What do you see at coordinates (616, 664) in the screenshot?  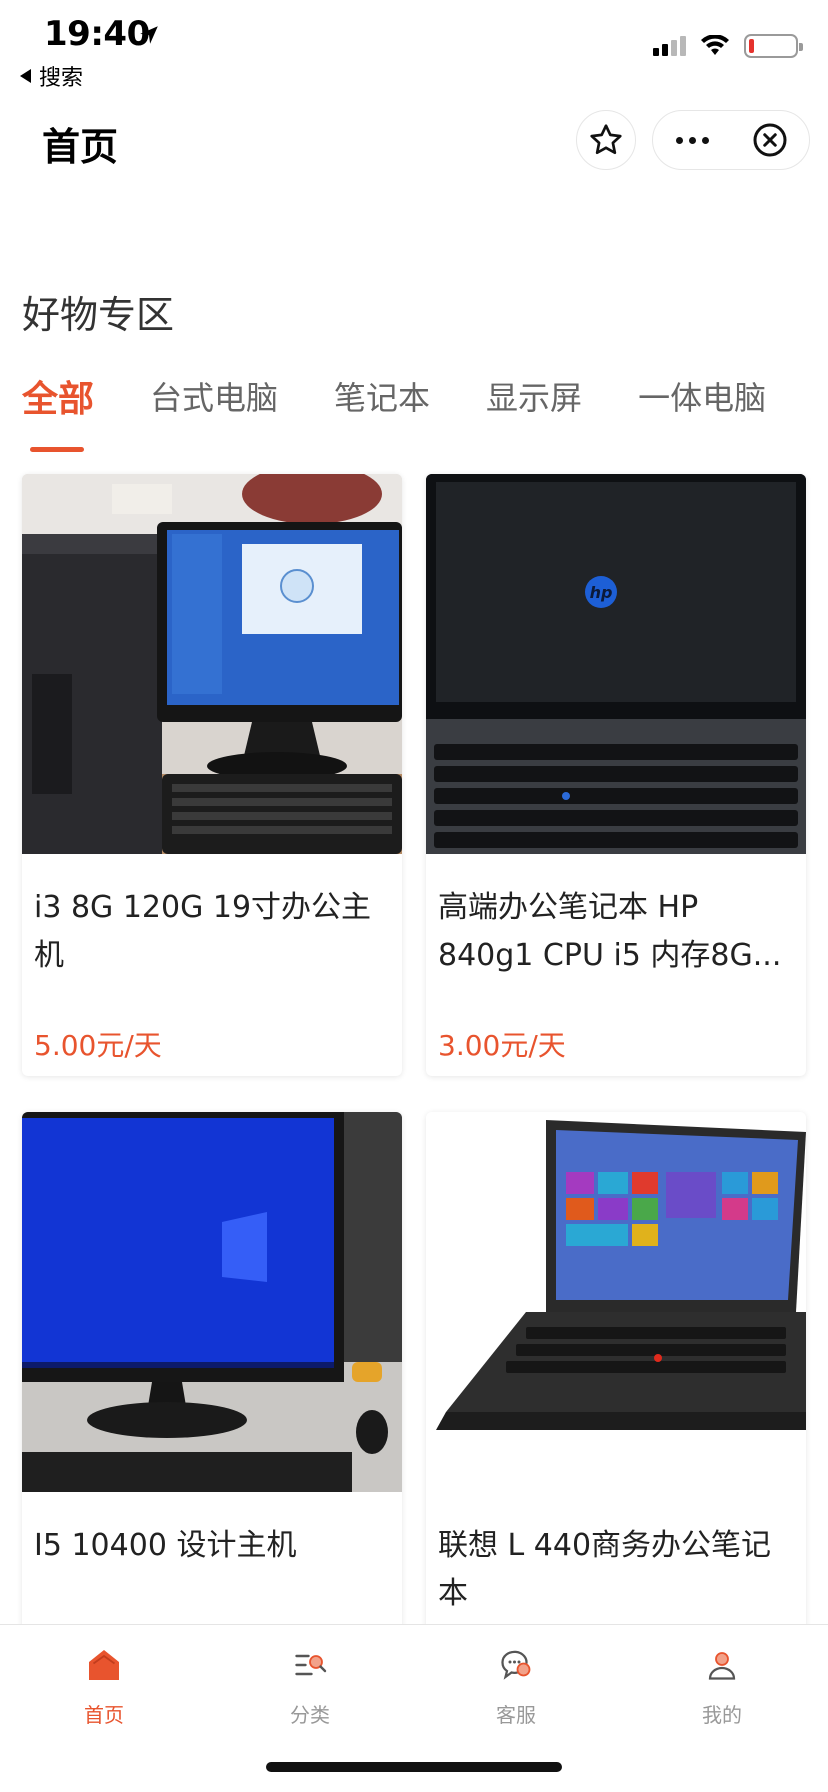 I see `hp-laptop-photo: hp` at bounding box center [616, 664].